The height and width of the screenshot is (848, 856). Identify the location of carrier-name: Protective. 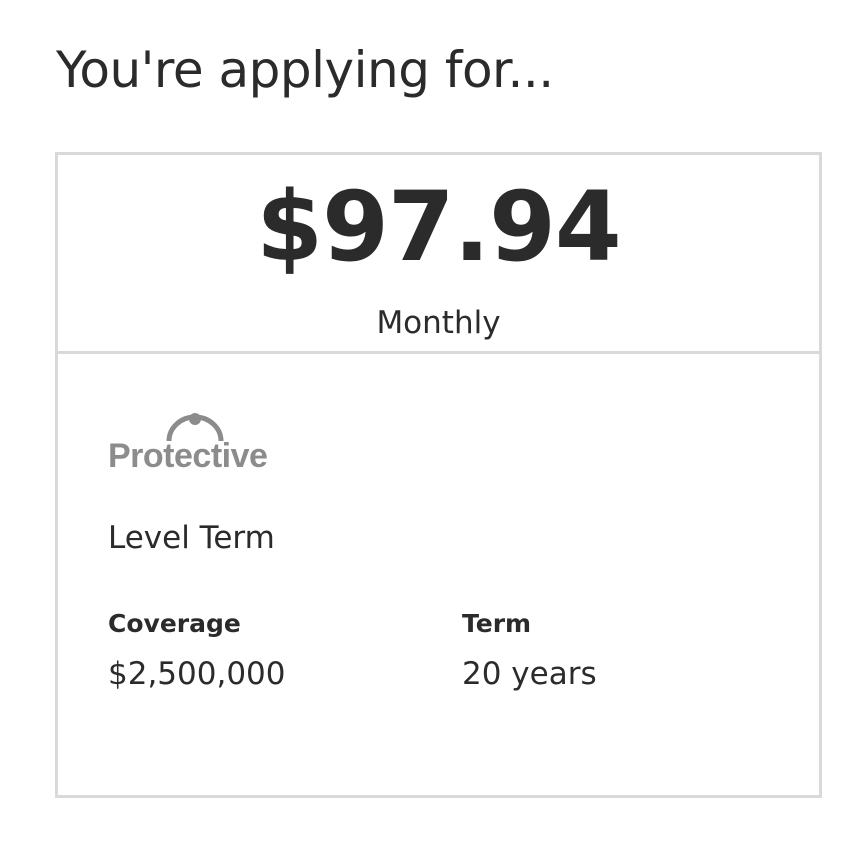
(188, 456).